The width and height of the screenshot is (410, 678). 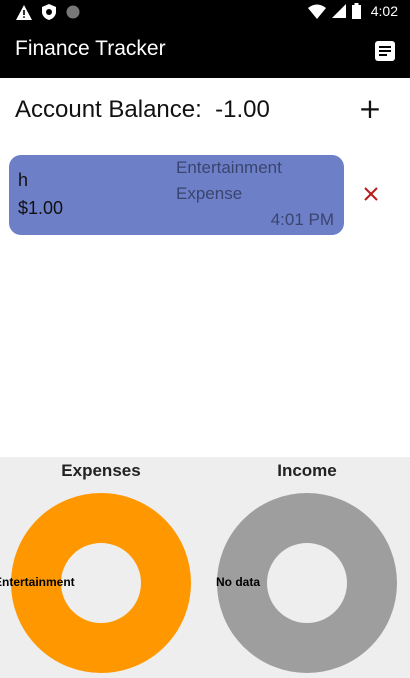 I want to click on status-bar: 4:02, so click(x=205, y=12).